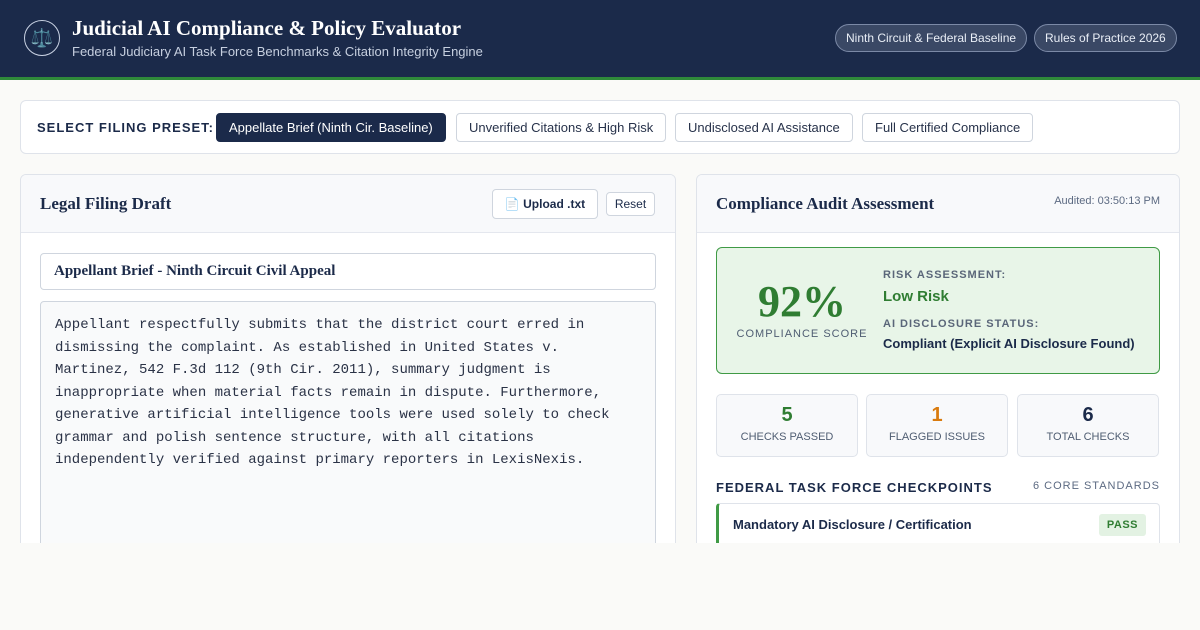 This screenshot has height=630, width=1200. I want to click on panel-header: Legal Filing Draft 📄 Upload .txt Reset, so click(348, 204).